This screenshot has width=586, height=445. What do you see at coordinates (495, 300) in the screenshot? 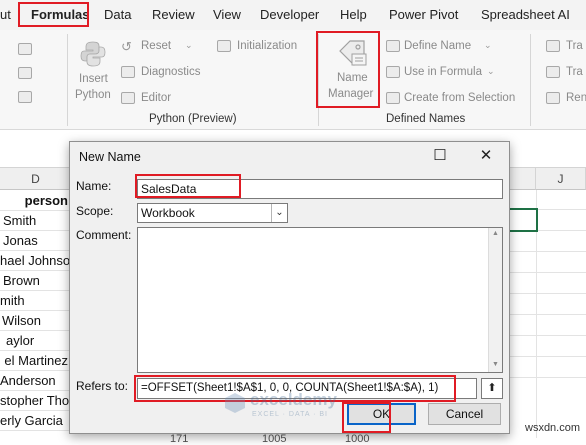
I see `comment-scrollbar: ▲ ▼` at bounding box center [495, 300].